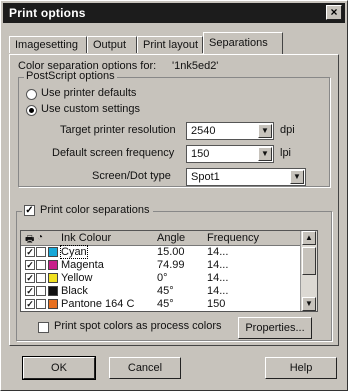 The image size is (348, 391). Describe the element at coordinates (309, 238) in the screenshot. I see `scroll-up-button: ▲` at that location.